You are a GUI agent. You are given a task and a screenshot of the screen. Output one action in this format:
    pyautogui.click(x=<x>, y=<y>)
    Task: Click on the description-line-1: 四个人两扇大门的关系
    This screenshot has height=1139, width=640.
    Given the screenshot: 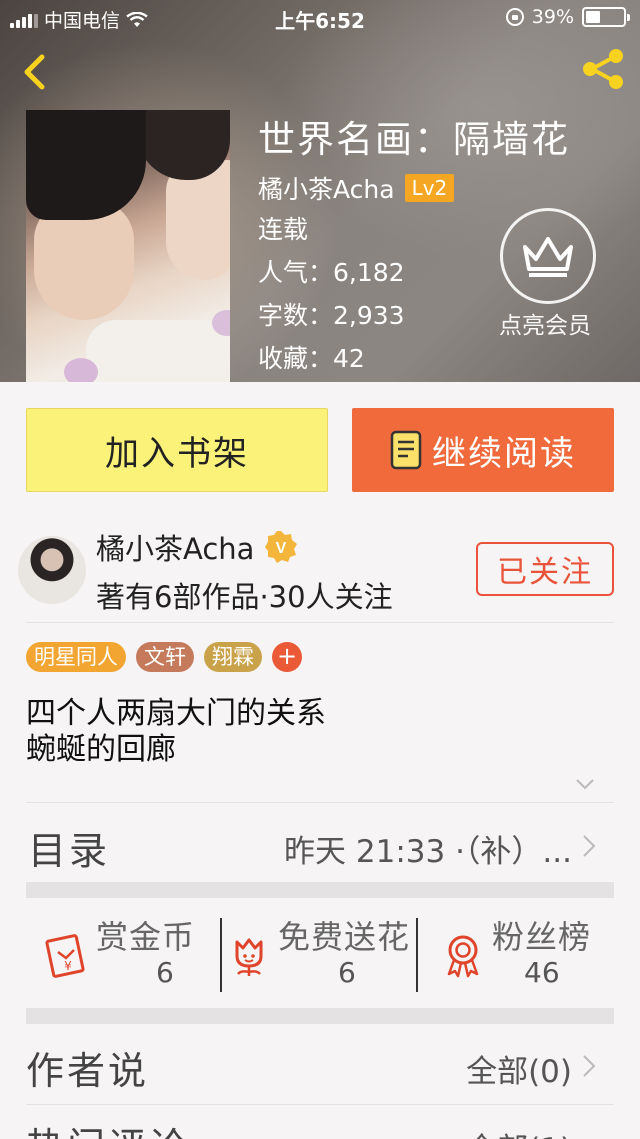 What is the action you would take?
    pyautogui.click(x=176, y=713)
    